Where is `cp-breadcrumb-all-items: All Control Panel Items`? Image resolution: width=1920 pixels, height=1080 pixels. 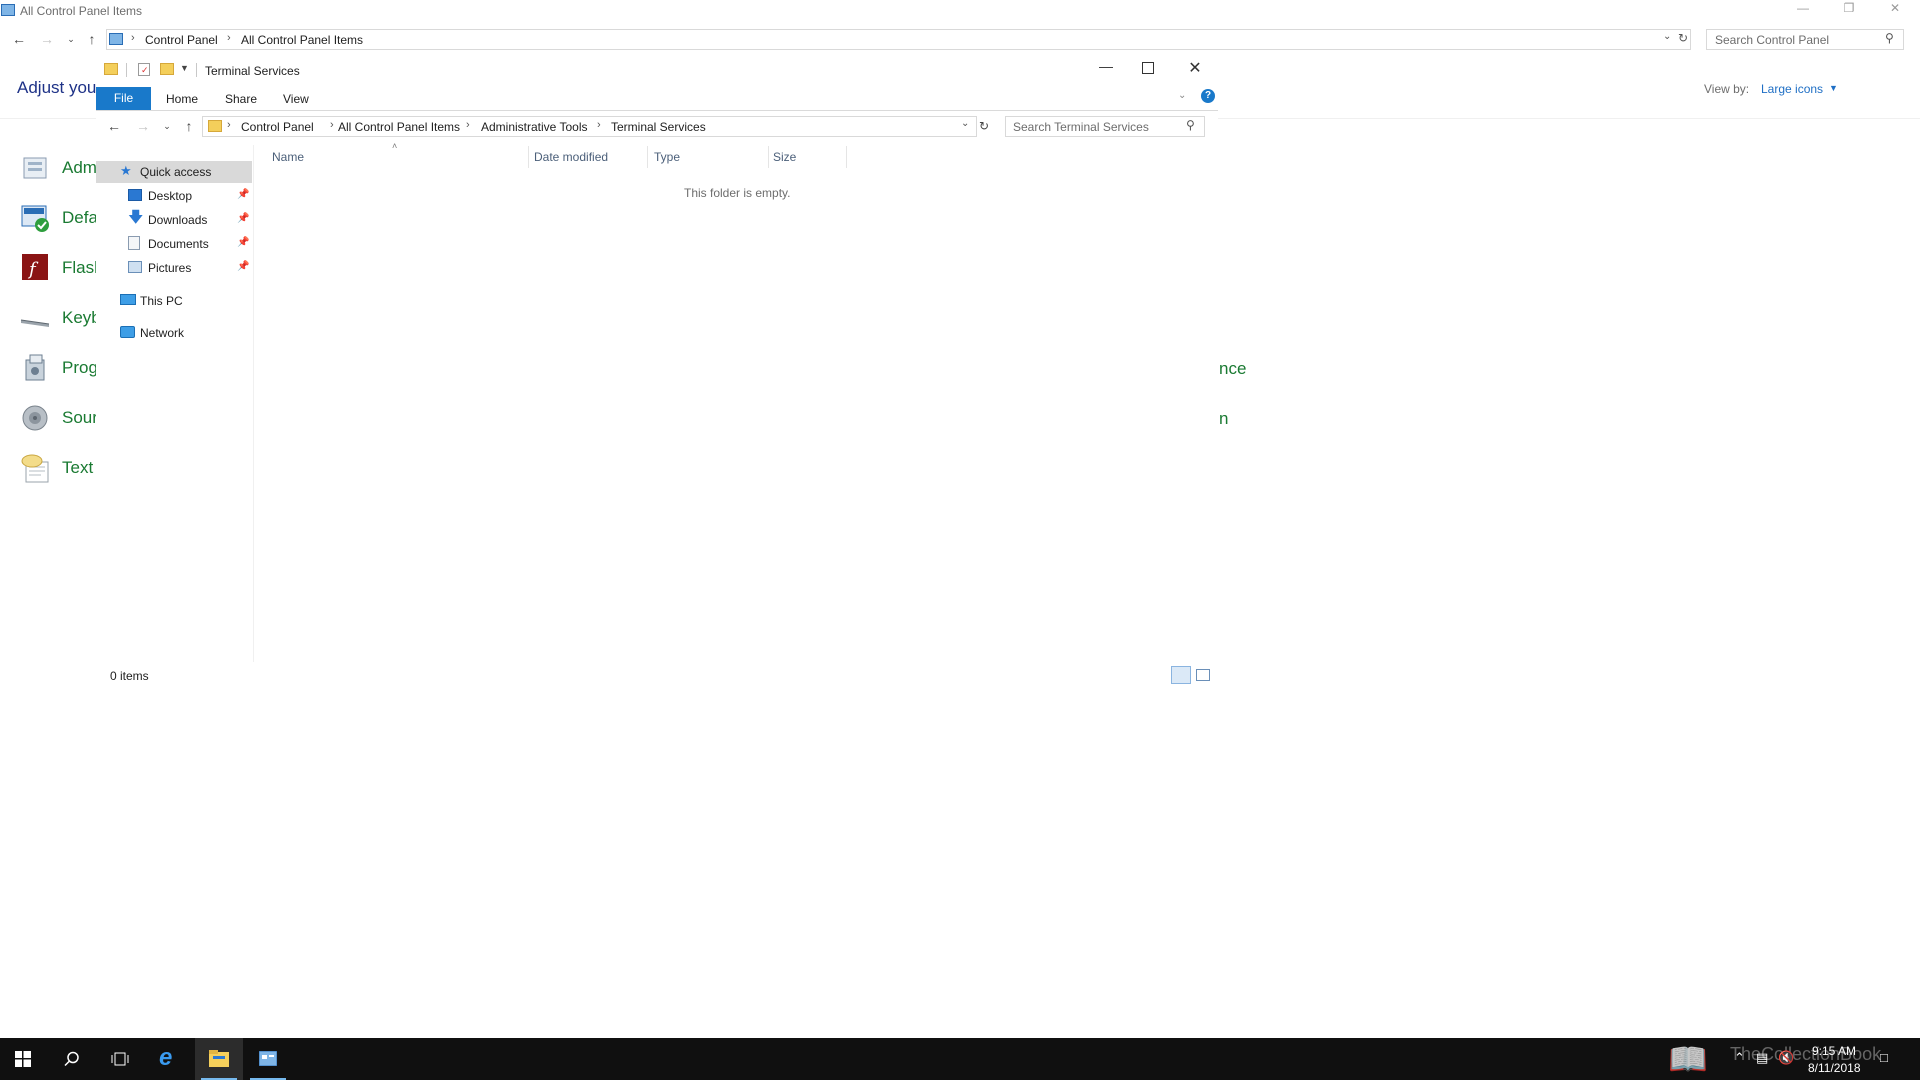 cp-breadcrumb-all-items: All Control Panel Items is located at coordinates (302, 40).